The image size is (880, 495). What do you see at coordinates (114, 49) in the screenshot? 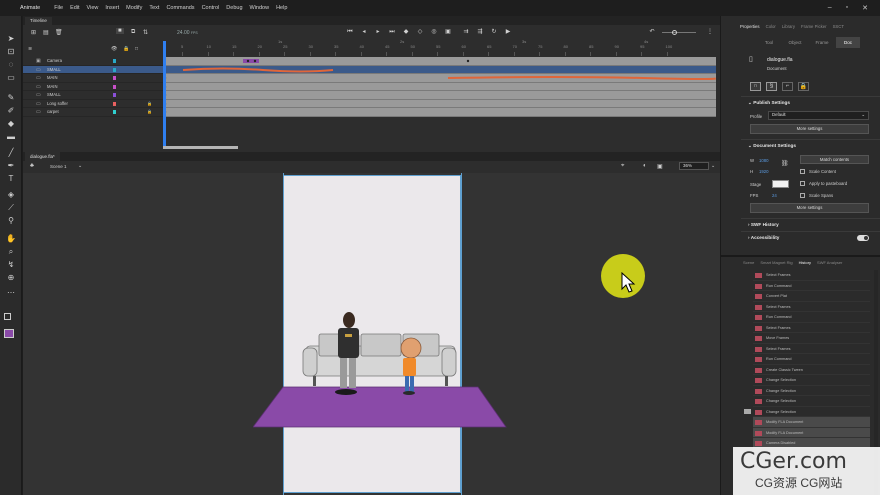
I see `show-all-icon: 👁` at bounding box center [114, 49].